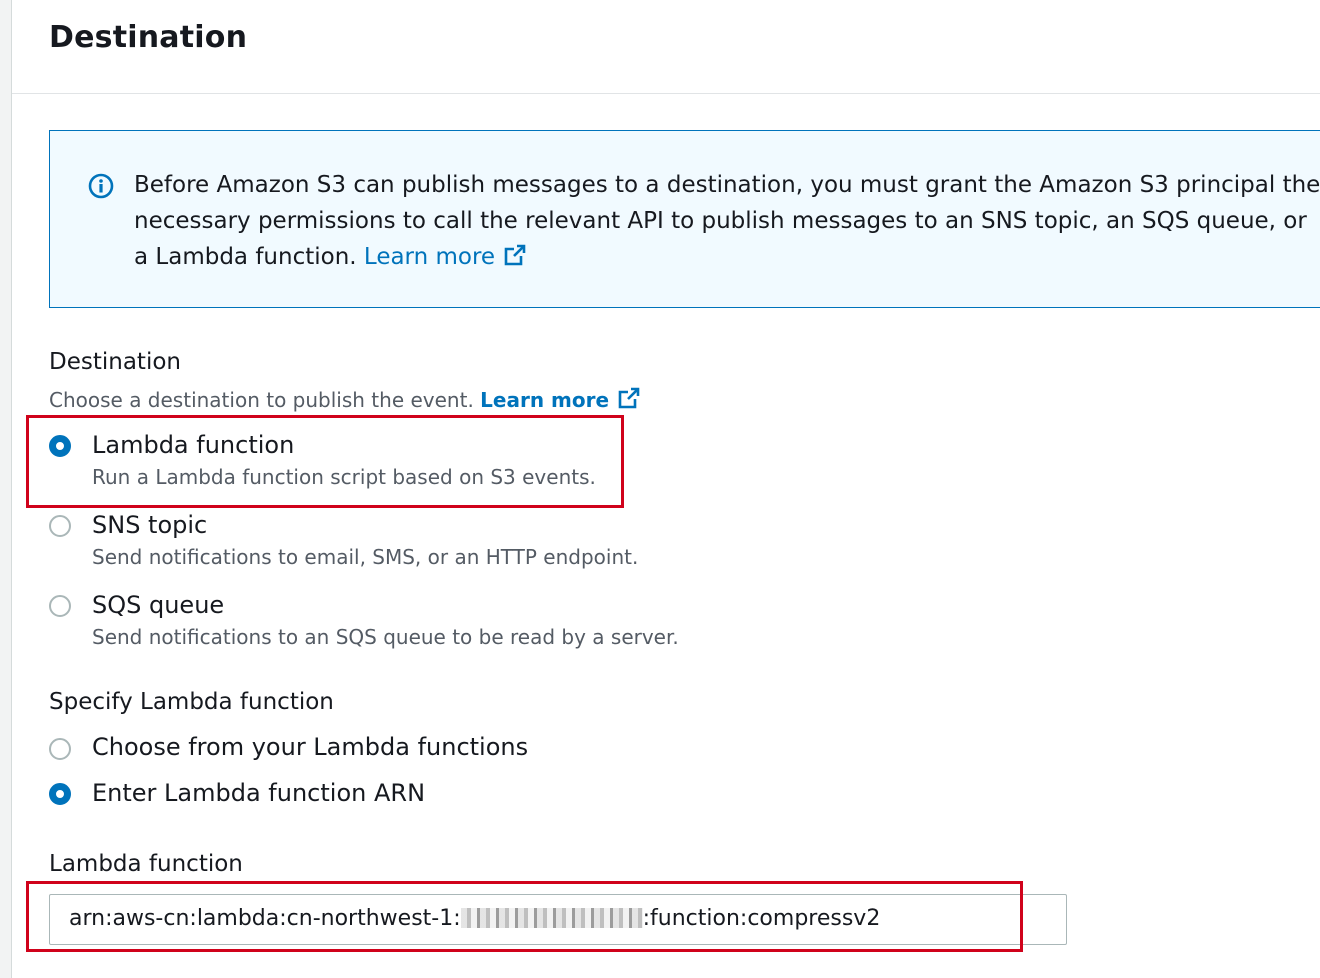 This screenshot has height=978, width=1320. What do you see at coordinates (146, 864) in the screenshot?
I see `lambda-function-label: Lambda function` at bounding box center [146, 864].